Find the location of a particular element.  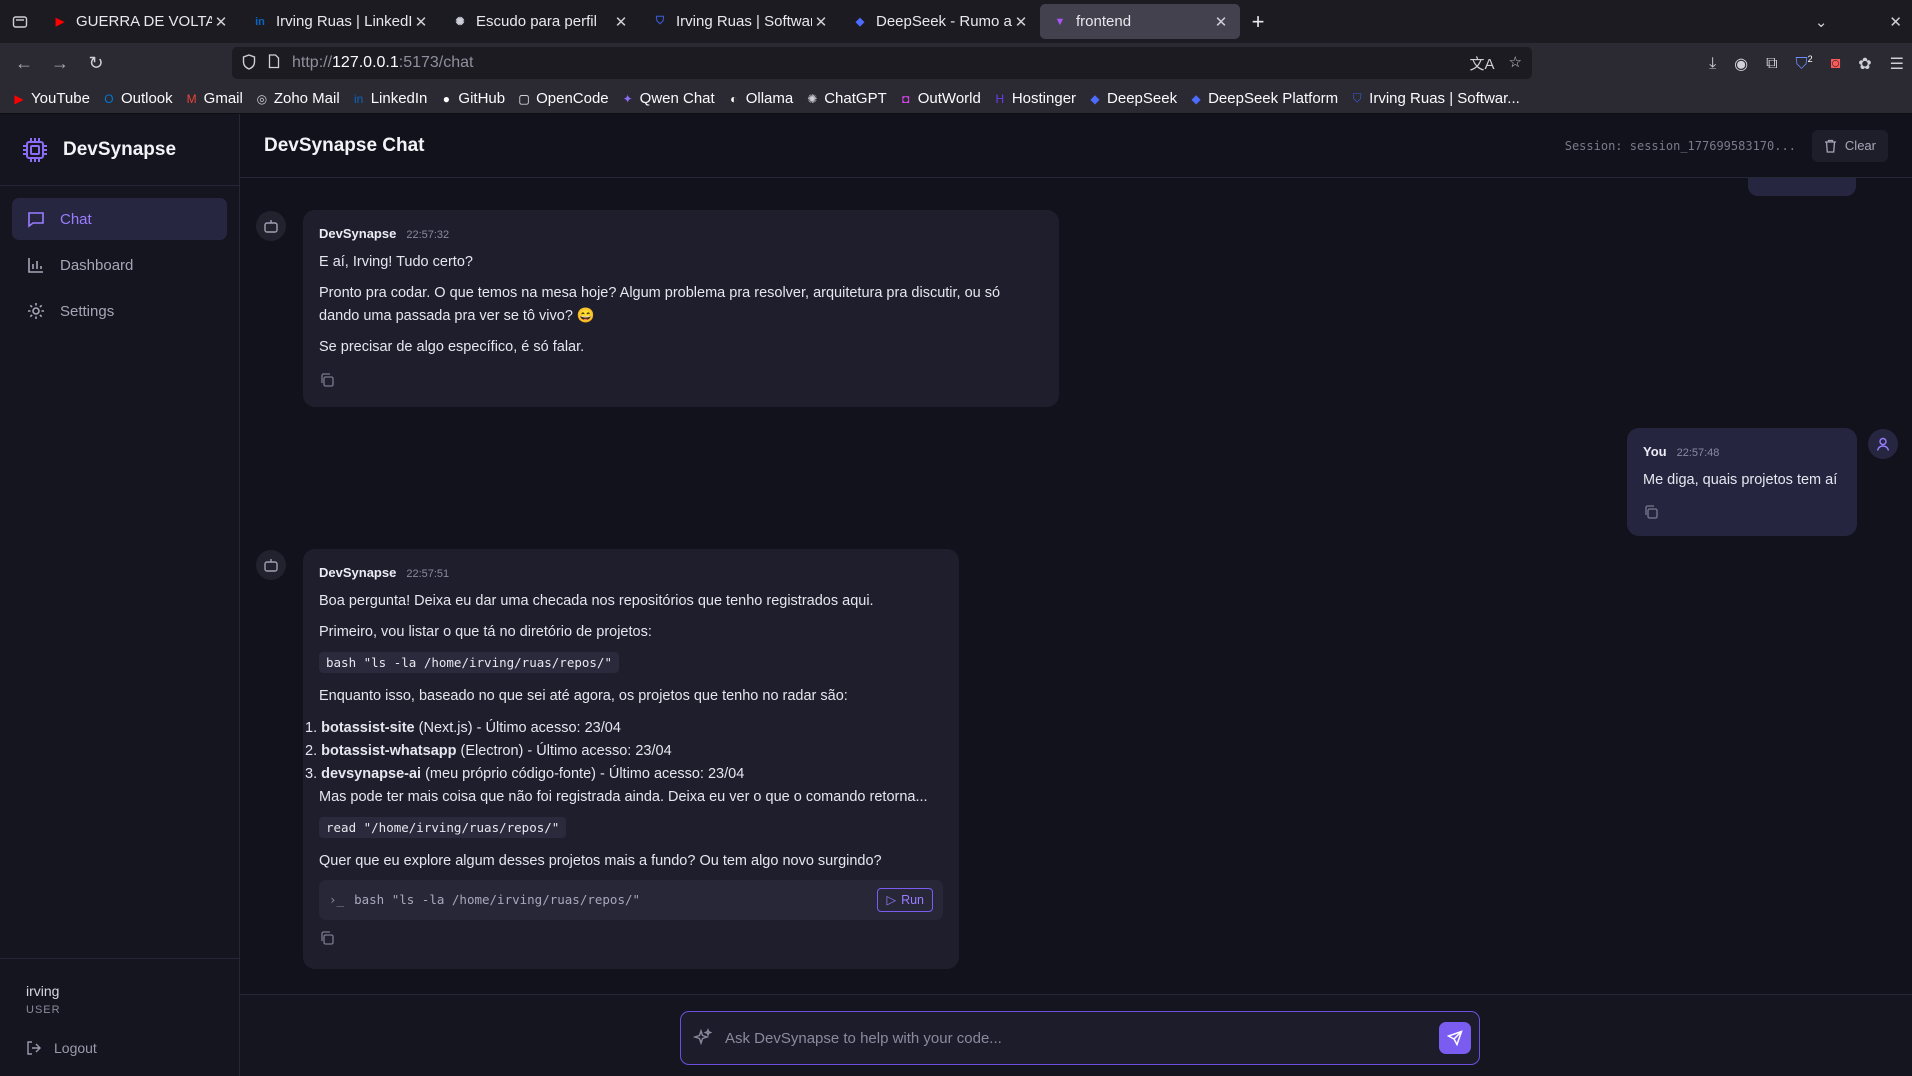

send-button is located at coordinates (1455, 1038).